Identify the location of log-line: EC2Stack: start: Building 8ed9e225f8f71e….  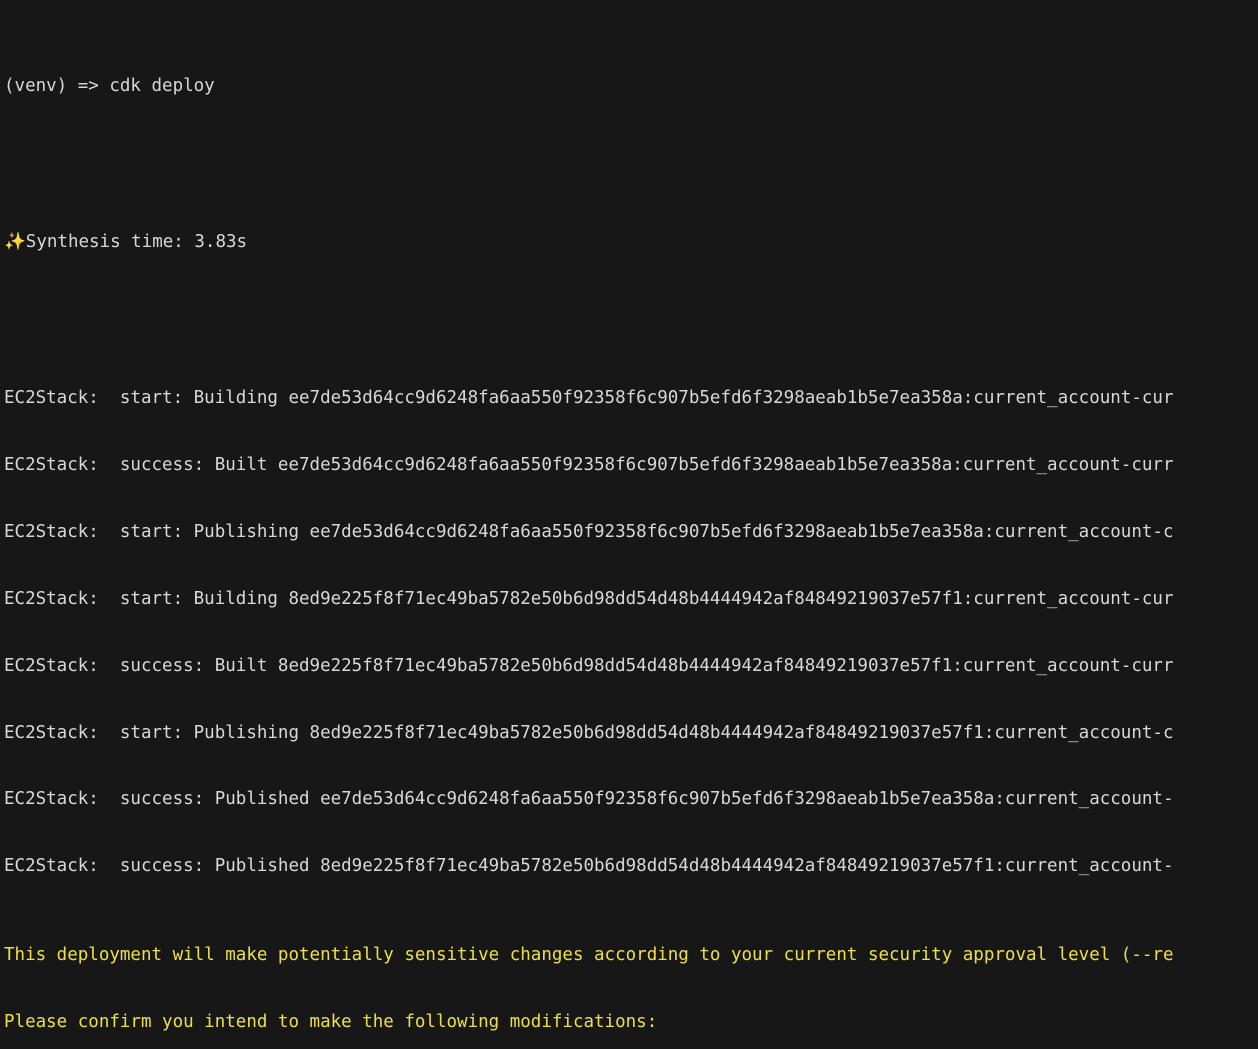
(589, 598).